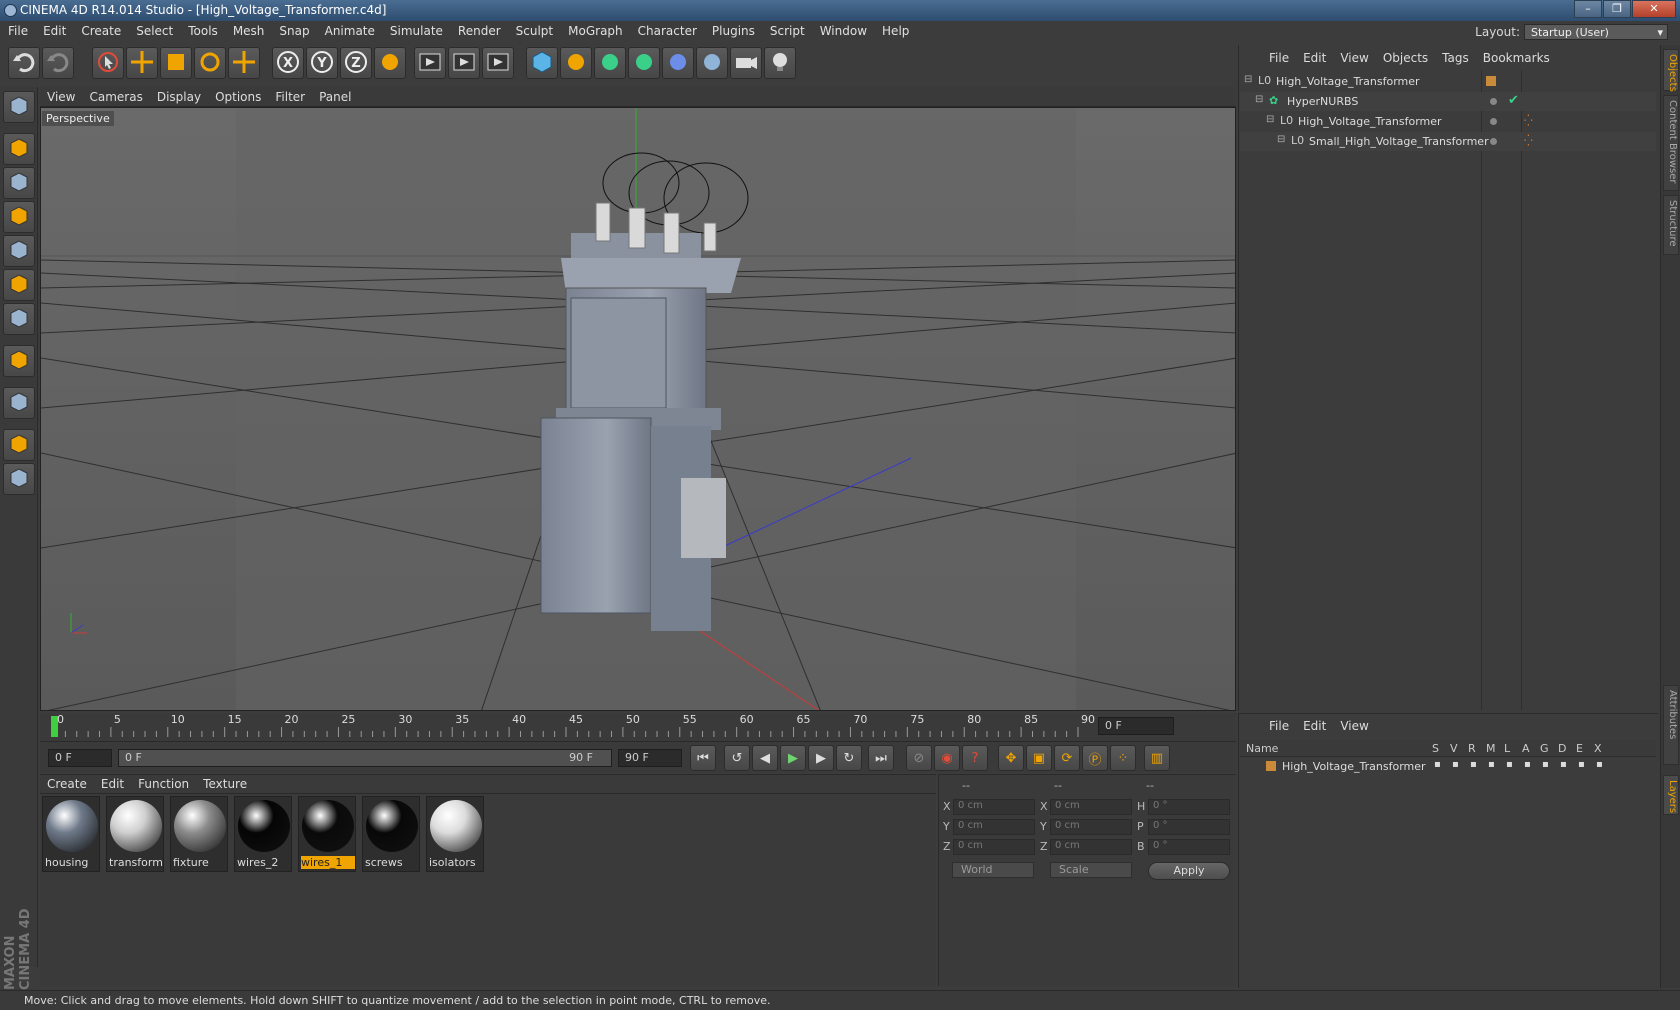 The image size is (1680, 1010). Describe the element at coordinates (638, 727) in the screenshot. I see `timeline-ruler: 0 F 0 5 10 15 20 25 30 35 40 45 50 55 60 65 70 75 80 85 90` at that location.